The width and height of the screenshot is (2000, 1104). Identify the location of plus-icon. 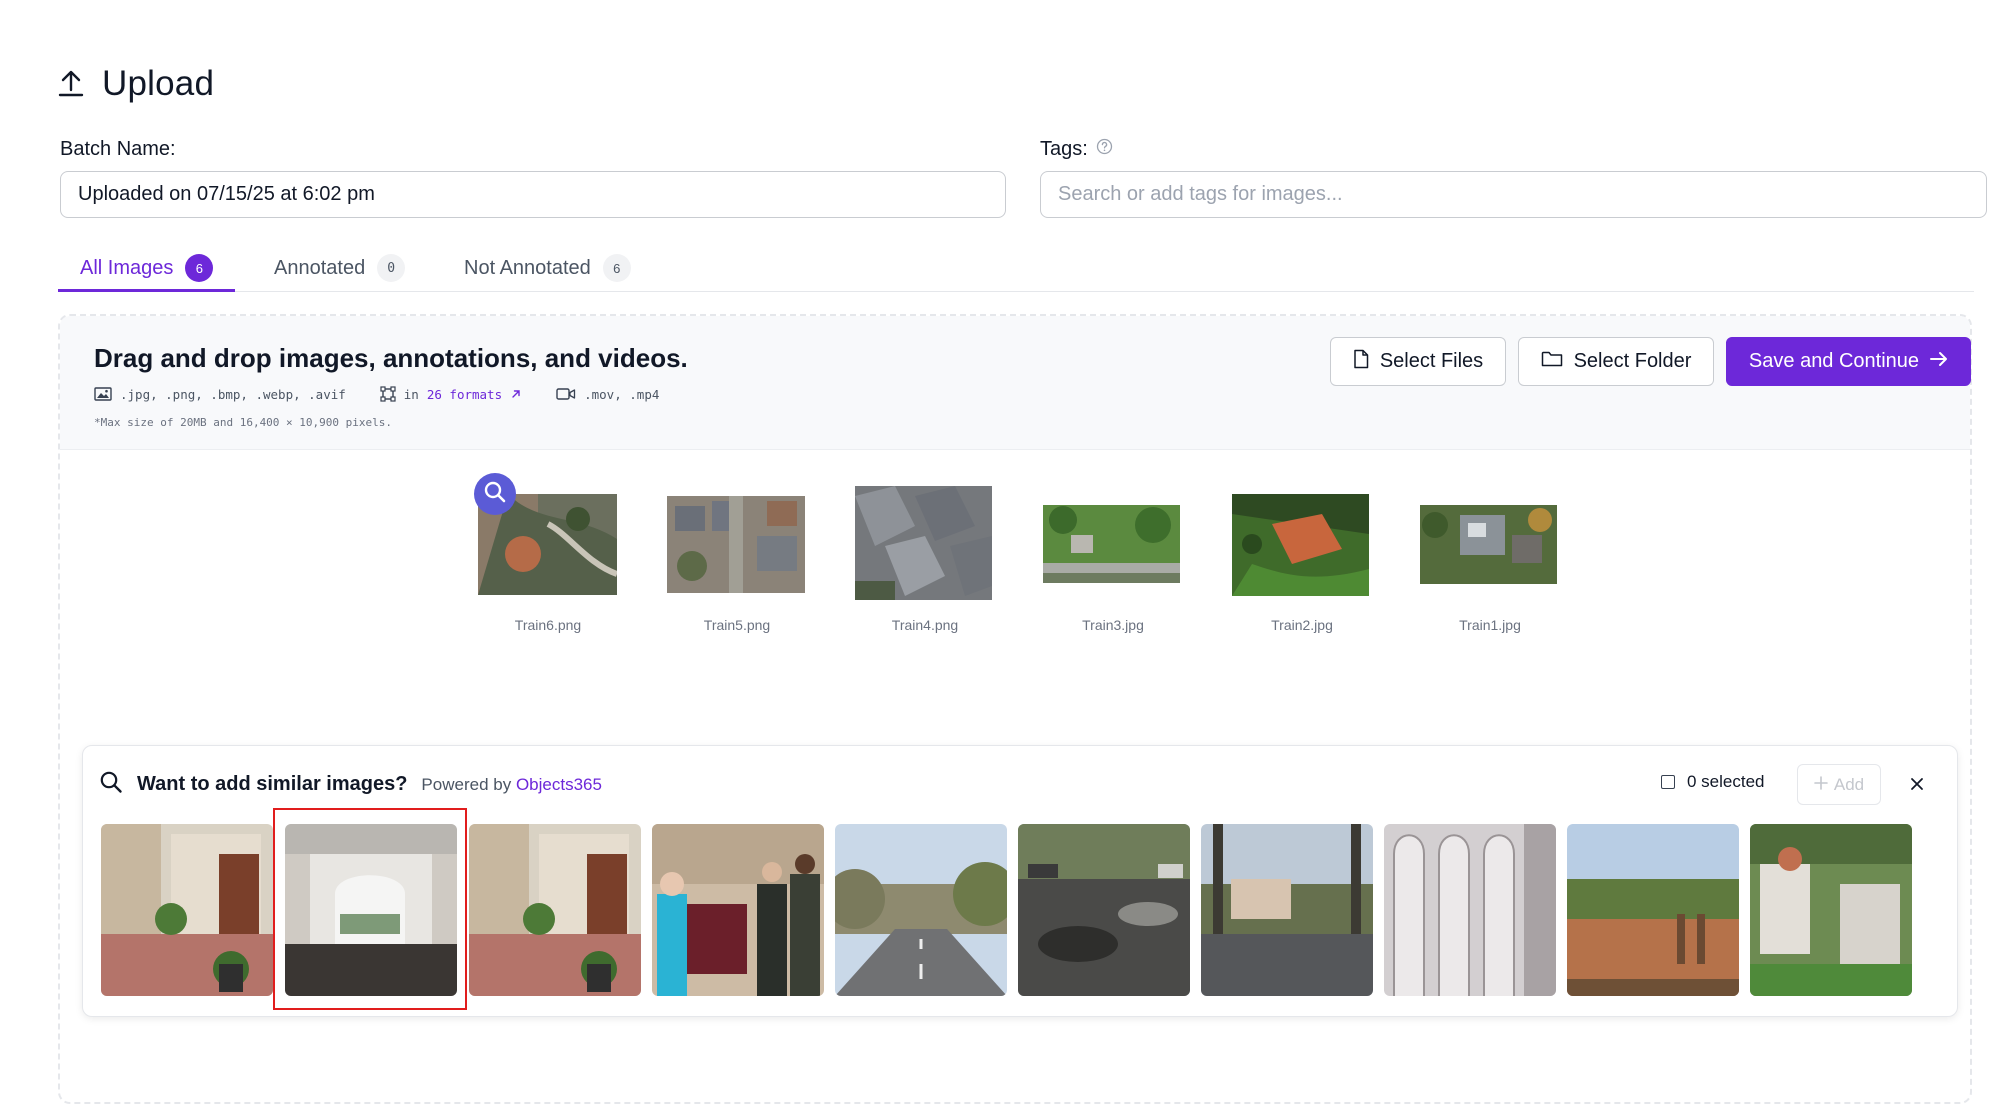
(1821, 785).